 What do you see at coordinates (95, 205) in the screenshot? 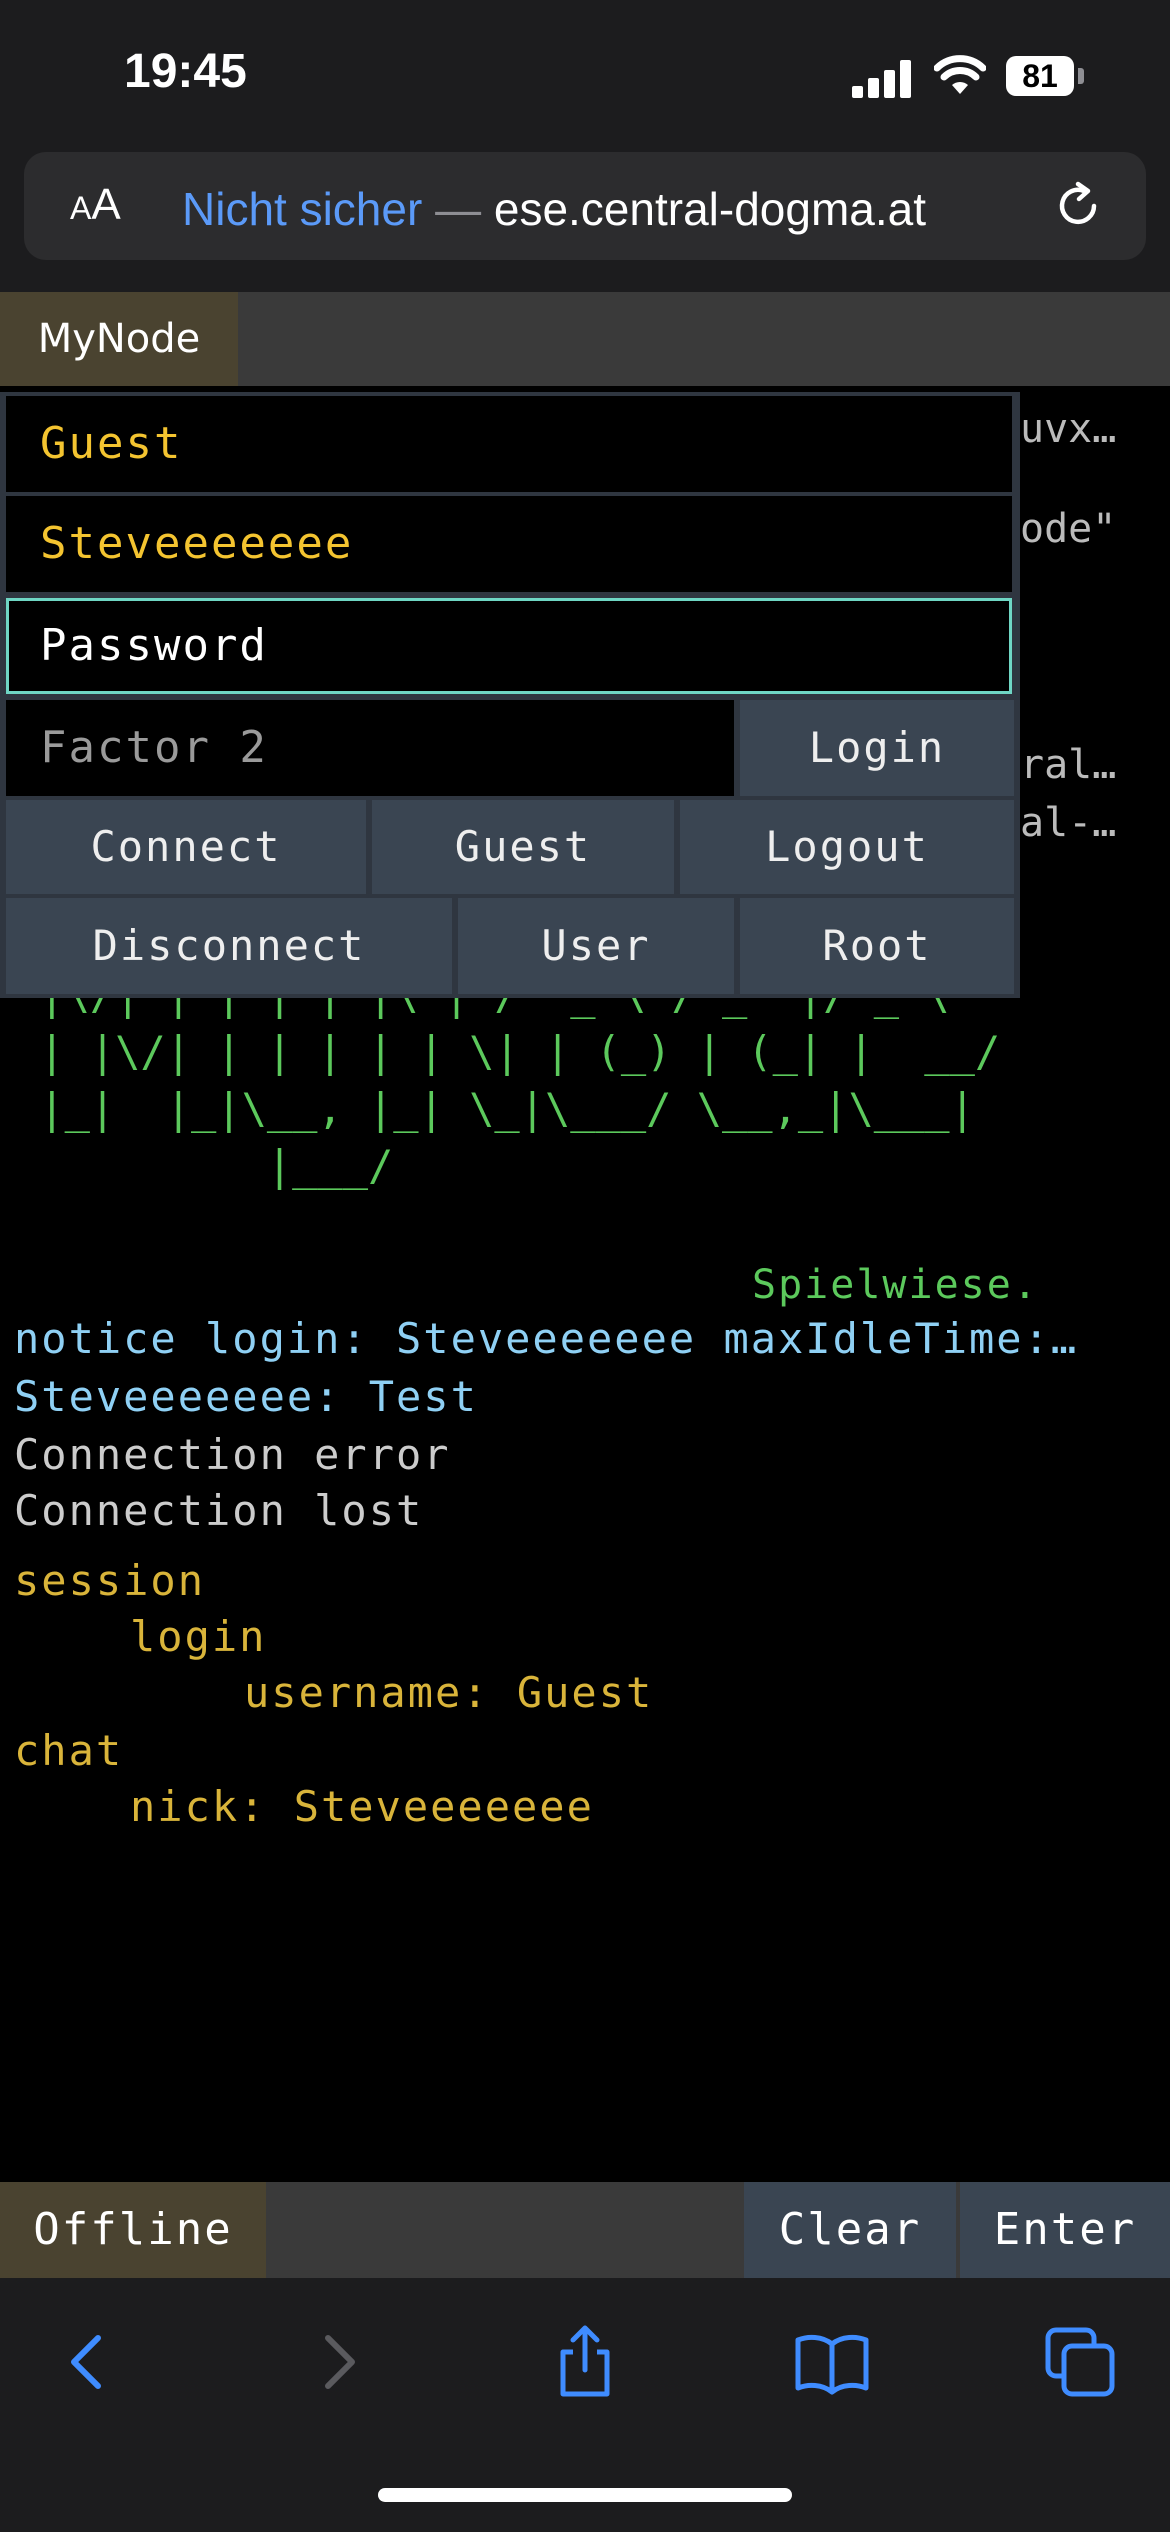
I see `reader-options-button: AA` at bounding box center [95, 205].